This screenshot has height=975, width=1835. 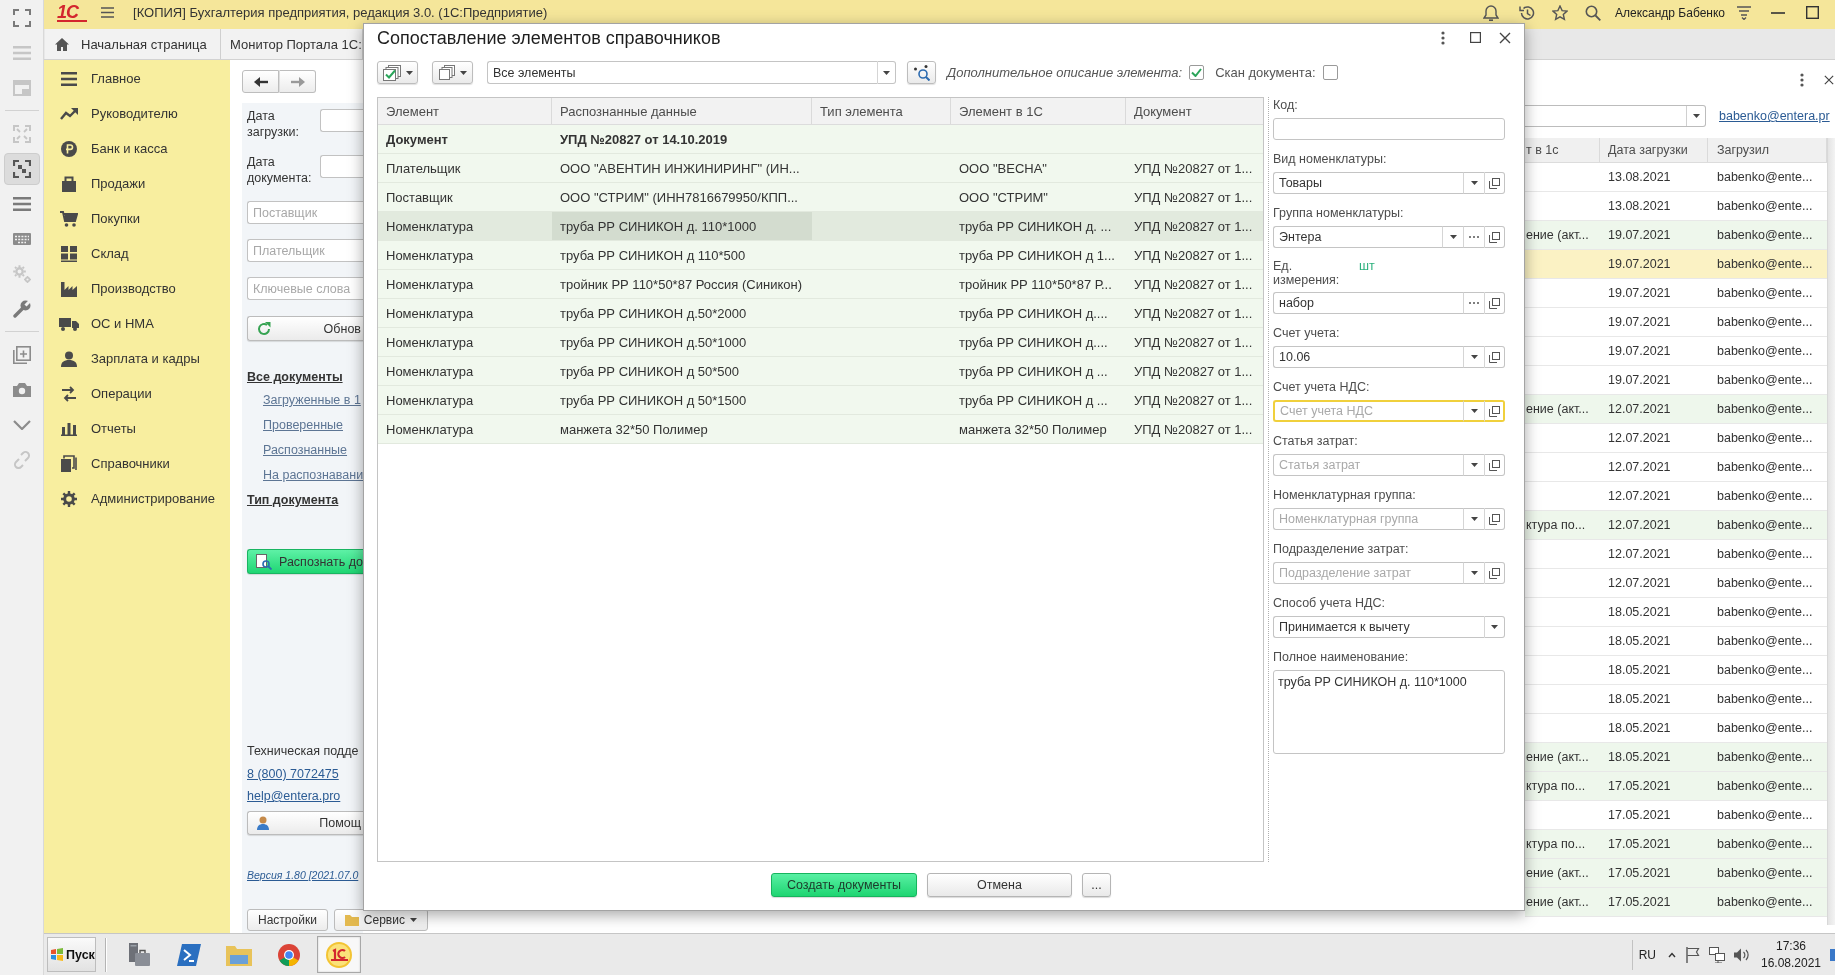 I want to click on select-field: Счет учета НДС, so click(x=1368, y=411).